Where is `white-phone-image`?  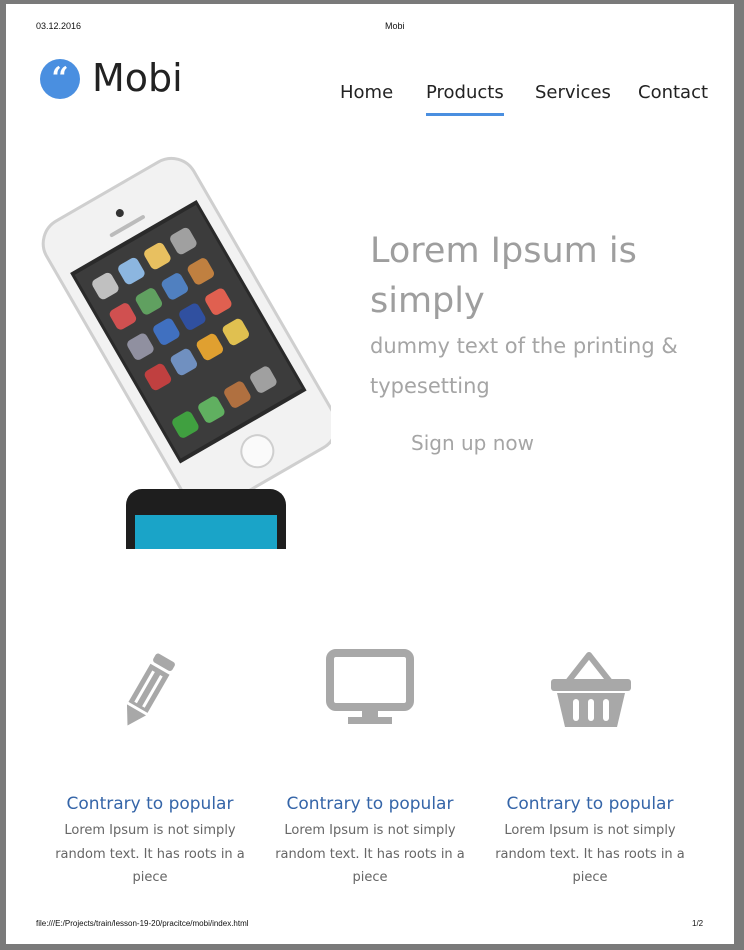
white-phone-image is located at coordinates (186, 334).